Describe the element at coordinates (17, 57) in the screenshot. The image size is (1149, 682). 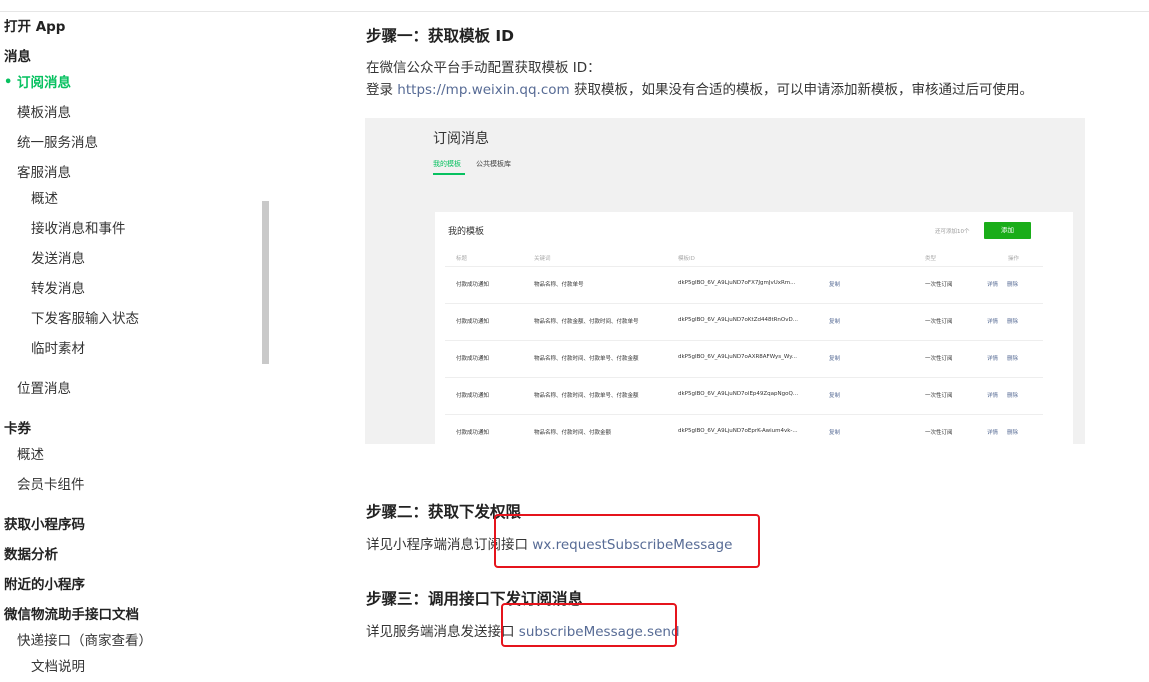
I see `sidebar-item-messages: 消息` at that location.